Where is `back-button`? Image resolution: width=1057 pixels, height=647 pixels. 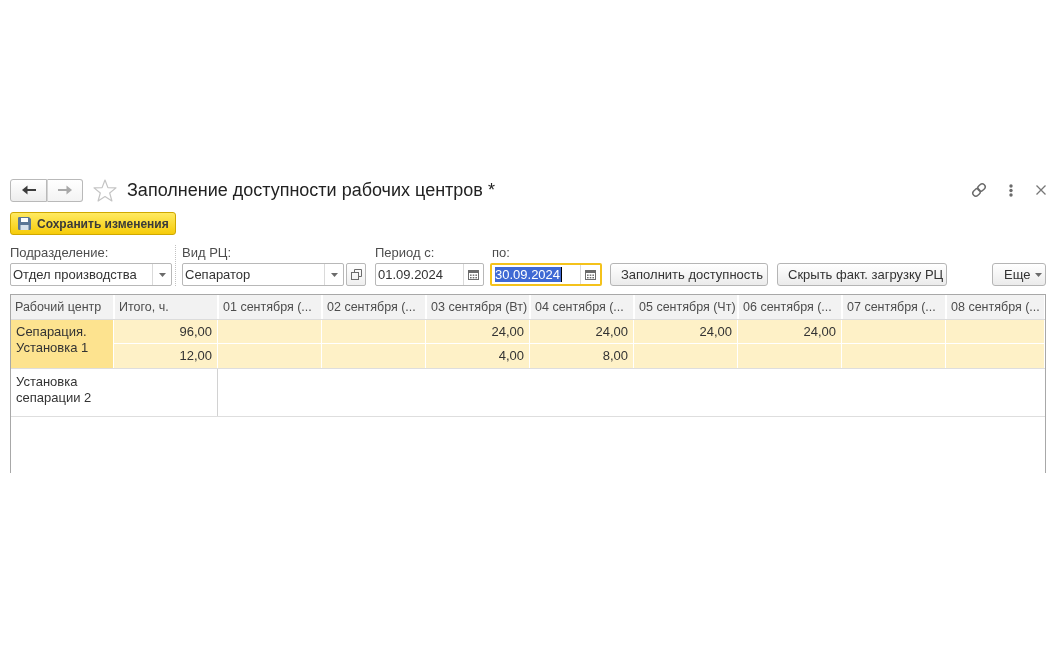
back-button is located at coordinates (28, 190).